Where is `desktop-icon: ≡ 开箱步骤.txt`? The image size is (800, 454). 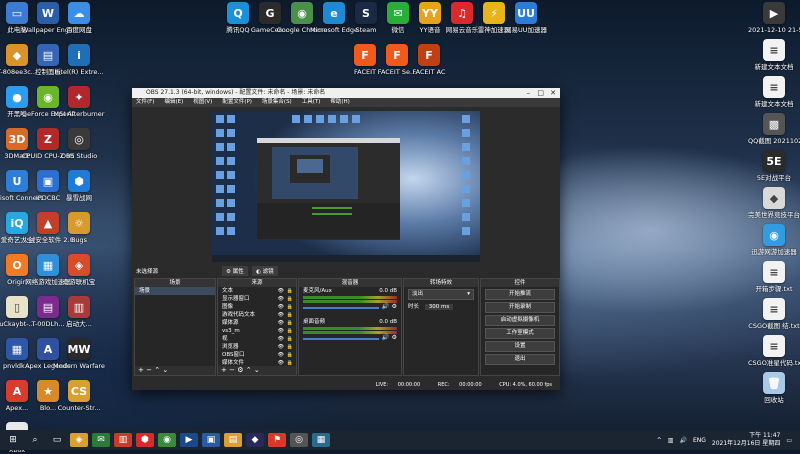 desktop-icon: ≡ 开箱步骤.txt is located at coordinates (774, 277).